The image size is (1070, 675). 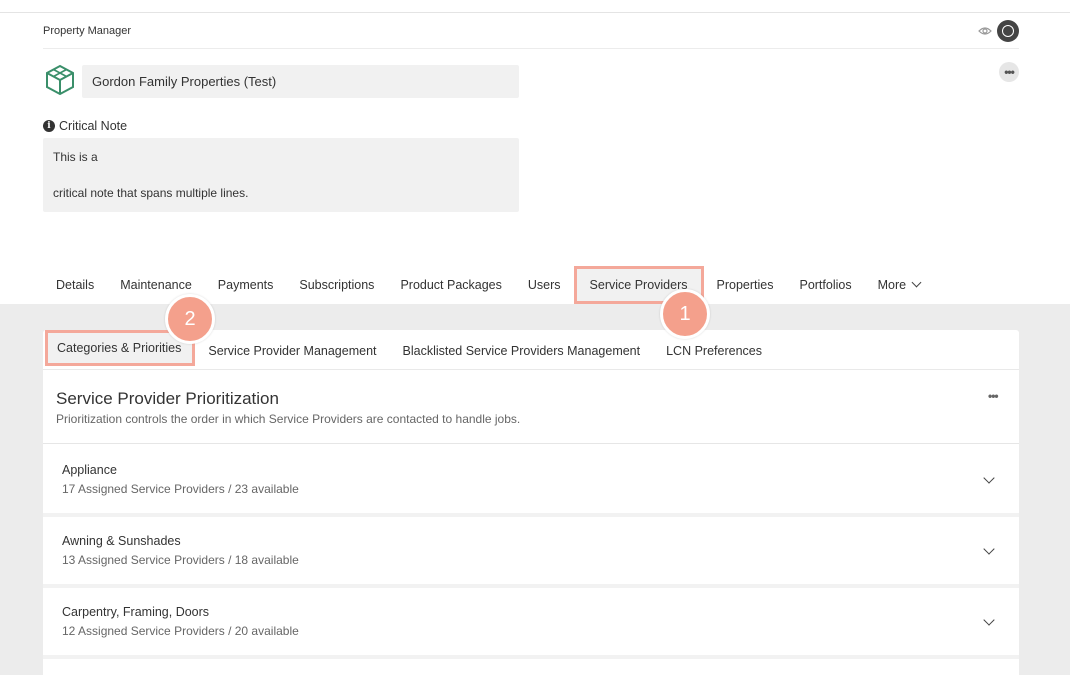 I want to click on property-name-field: Gordon Family Properties (Test), so click(x=300, y=81).